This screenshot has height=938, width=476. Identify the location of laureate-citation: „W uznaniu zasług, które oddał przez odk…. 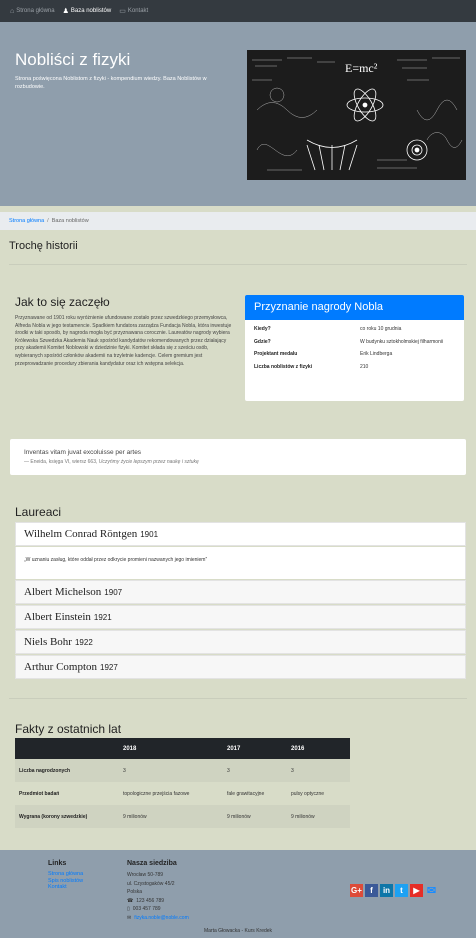
(240, 563).